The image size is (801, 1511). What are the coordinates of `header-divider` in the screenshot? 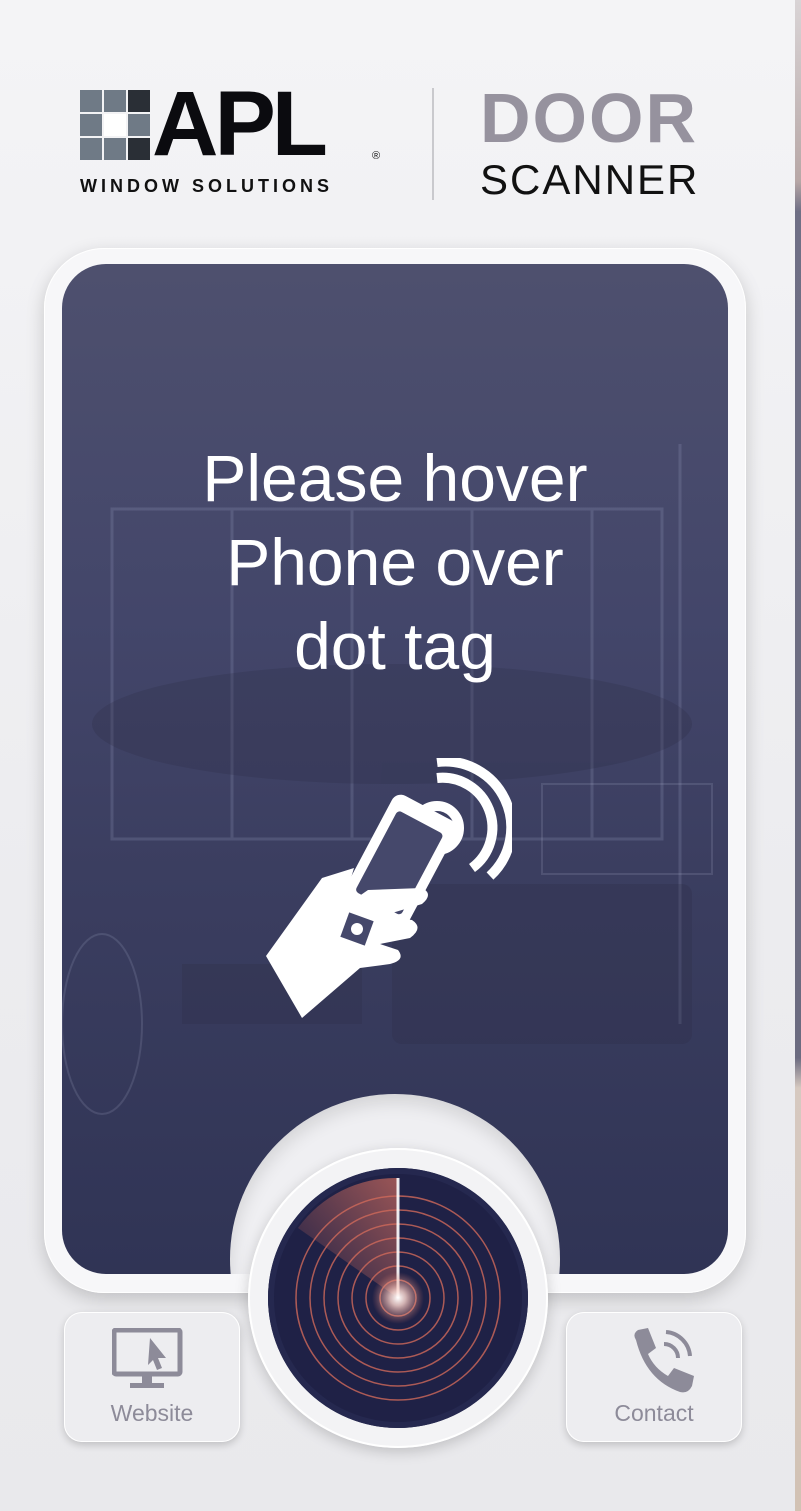 It's located at (433, 144).